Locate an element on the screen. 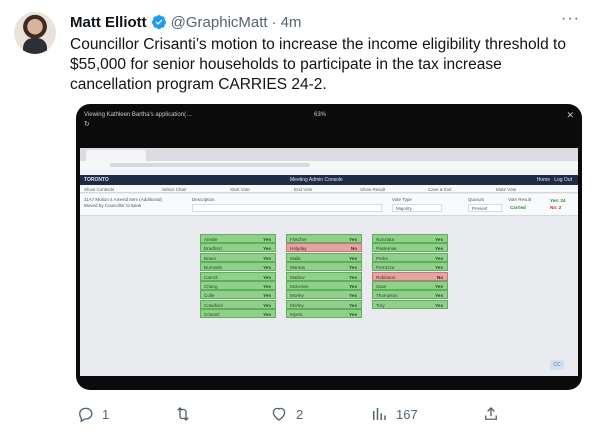 The image size is (598, 439). councillor-name: Ainslie is located at coordinates (211, 239).